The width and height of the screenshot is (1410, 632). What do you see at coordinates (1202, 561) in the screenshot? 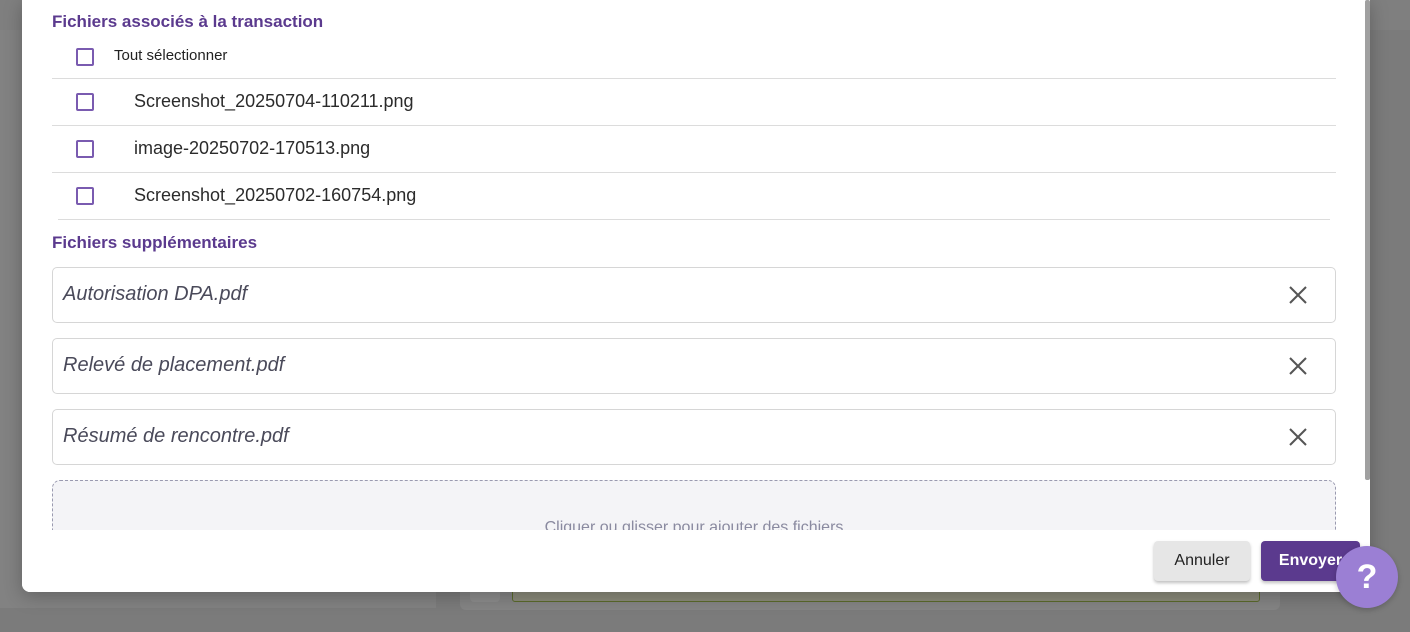
I see `cancel-button: Annuler` at bounding box center [1202, 561].